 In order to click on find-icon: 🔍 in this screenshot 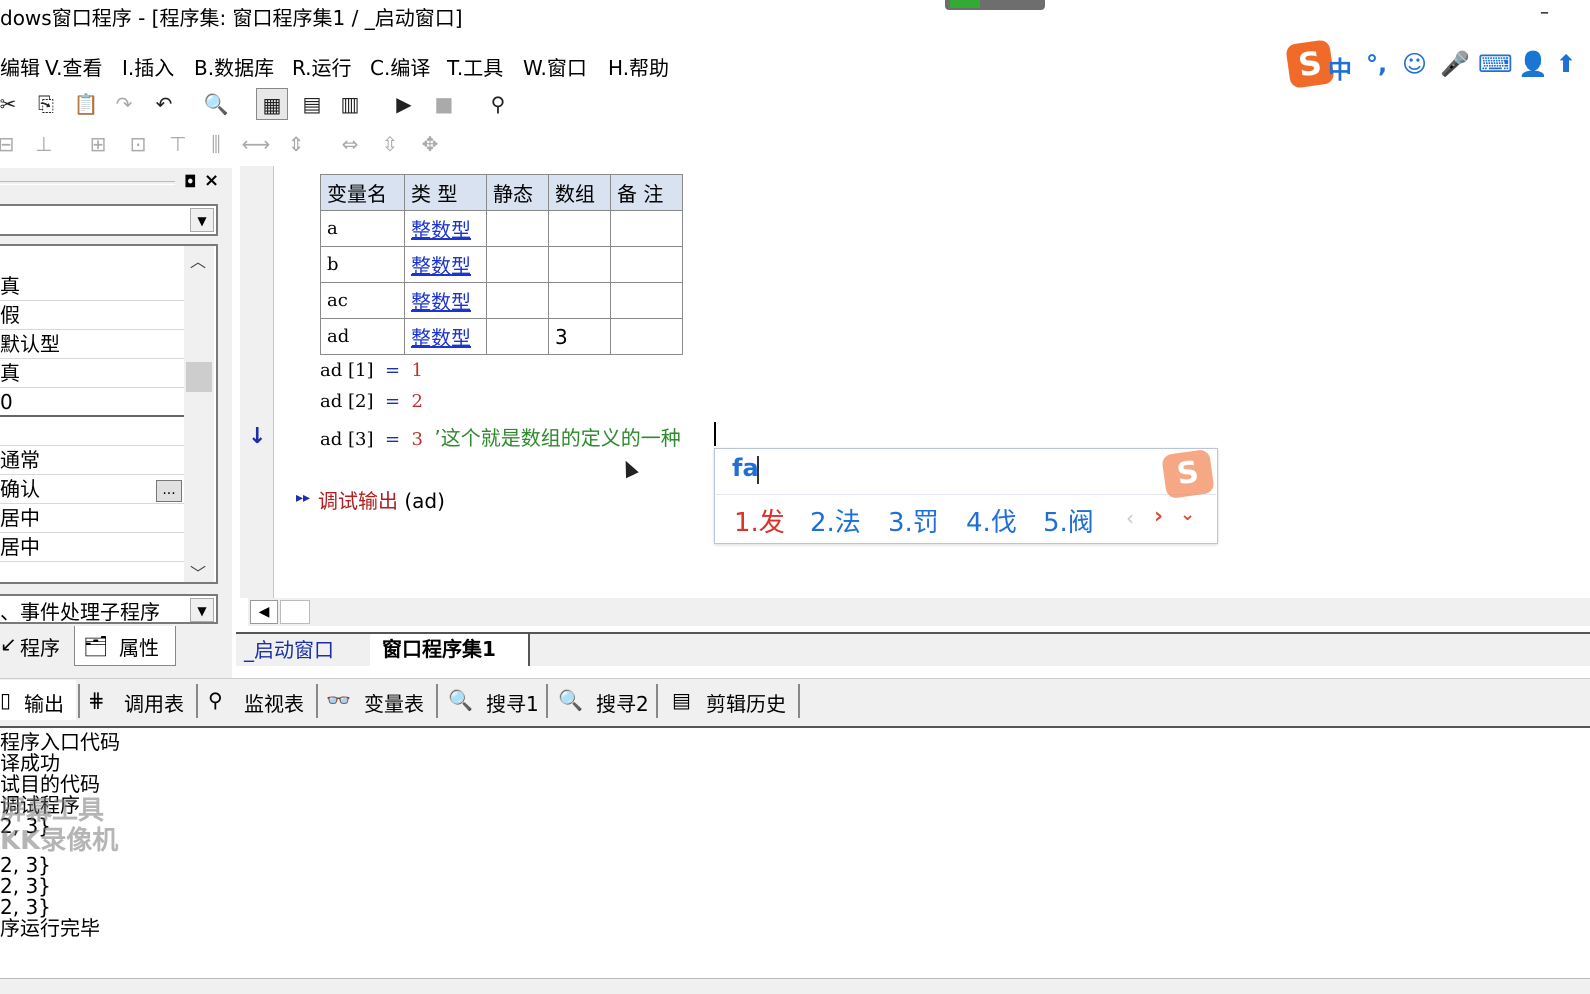, I will do `click(216, 104)`.